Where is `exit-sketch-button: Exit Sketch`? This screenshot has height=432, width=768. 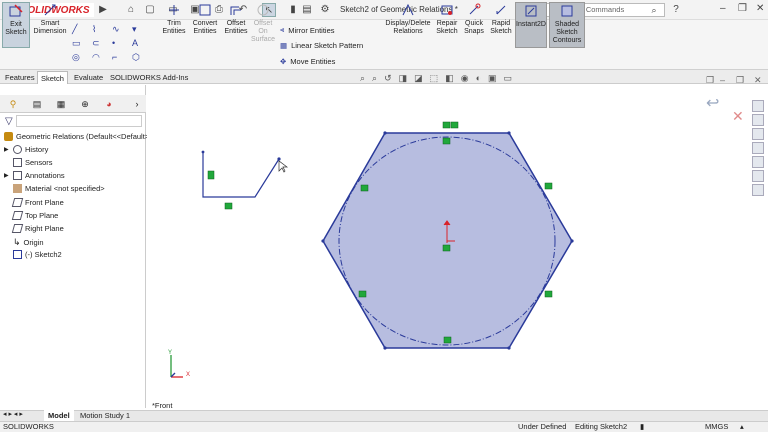
exit-sketch-button: Exit Sketch is located at coordinates (16, 25).